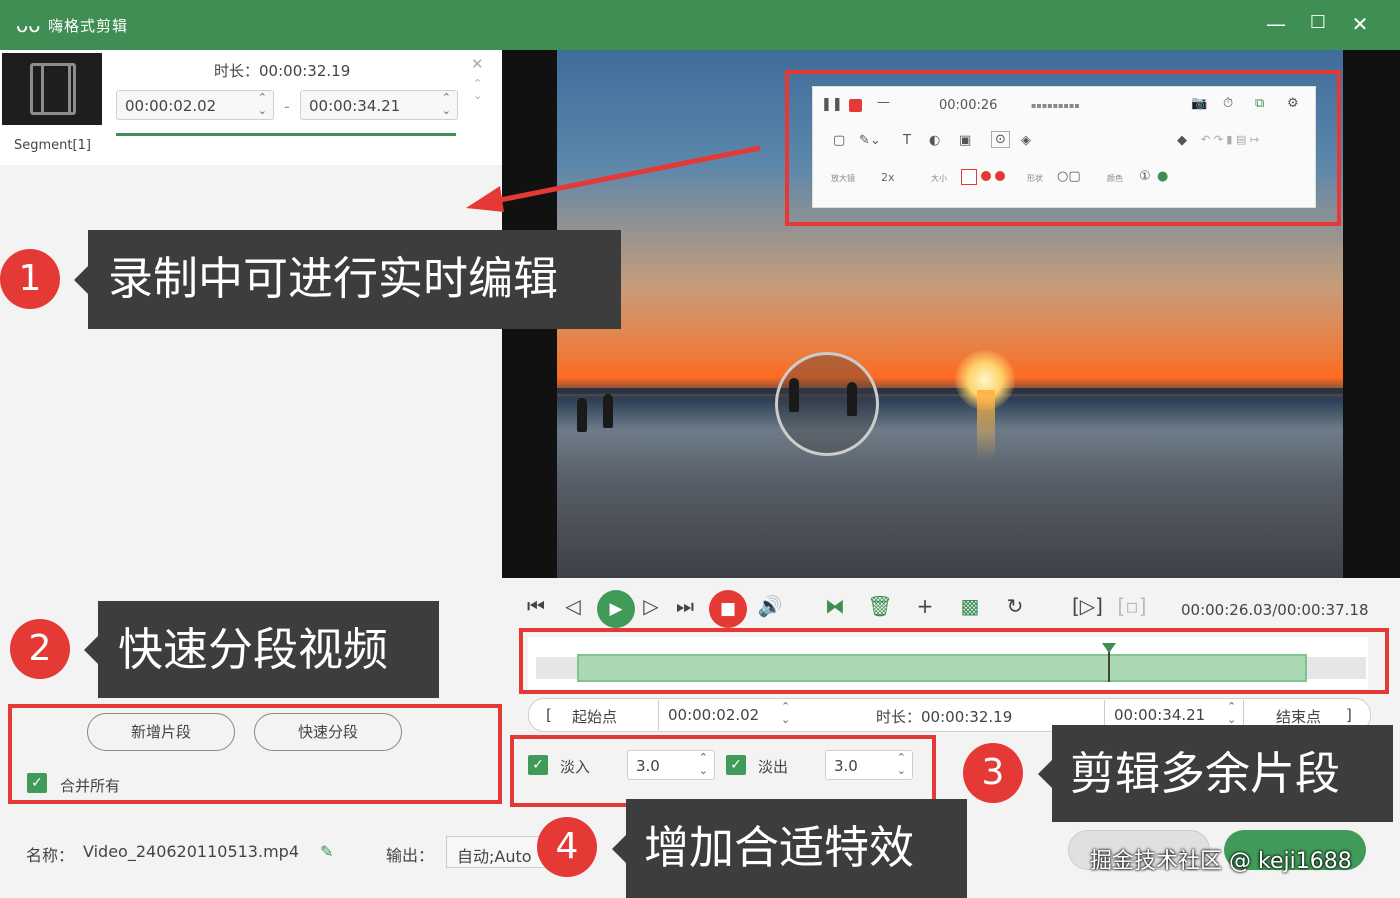 The image size is (1400, 898). What do you see at coordinates (728, 609) in the screenshot?
I see `stop-button: ■` at bounding box center [728, 609].